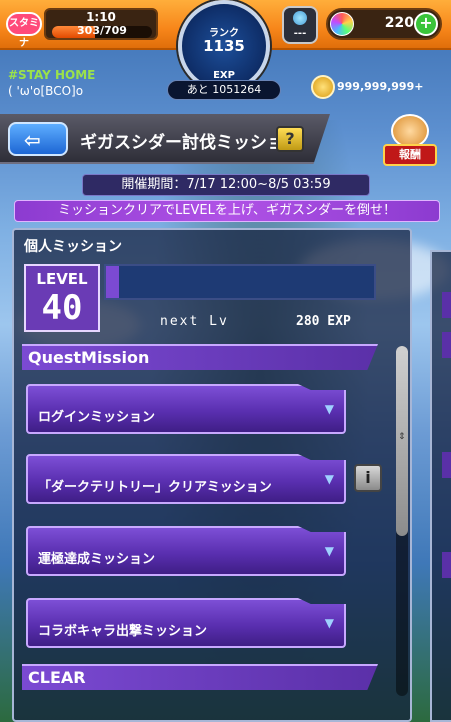 The height and width of the screenshot is (722, 451). What do you see at coordinates (240, 282) in the screenshot?
I see `level-progress-bar` at bounding box center [240, 282].